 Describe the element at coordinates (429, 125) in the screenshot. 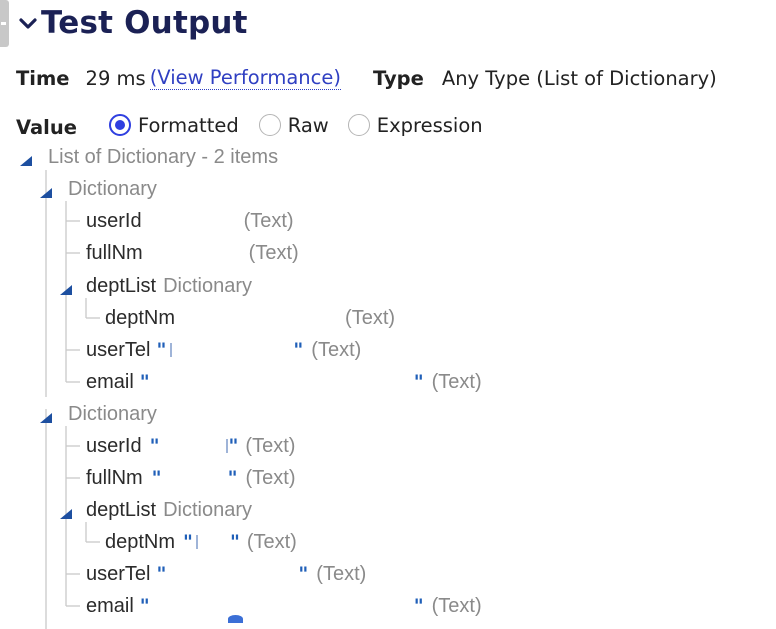

I see `radio-expression-label: Expression` at that location.